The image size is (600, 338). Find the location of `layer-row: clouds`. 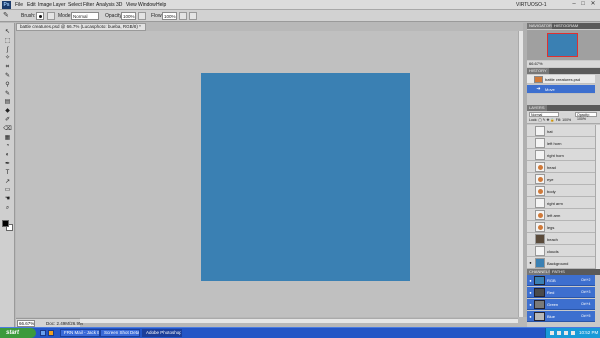

layer-row: clouds is located at coordinates (561, 251).